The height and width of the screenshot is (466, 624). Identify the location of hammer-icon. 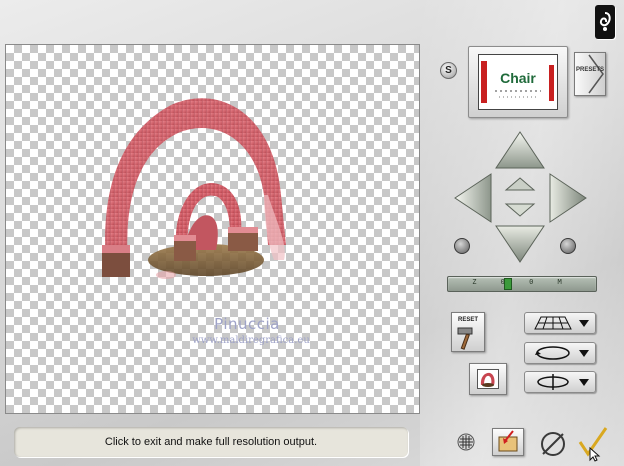
(465, 338).